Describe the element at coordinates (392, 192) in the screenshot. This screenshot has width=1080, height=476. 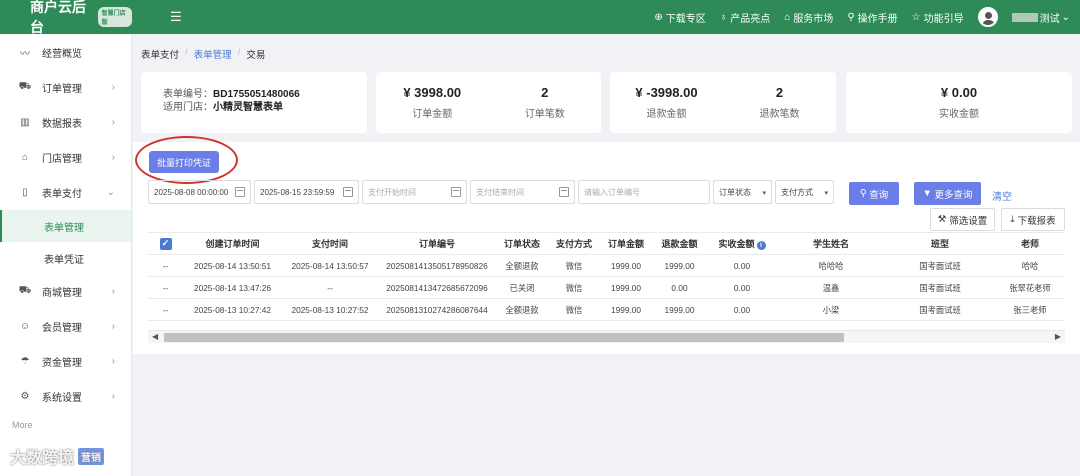
I see `pay-start-placeholder: 支付开始时间` at that location.